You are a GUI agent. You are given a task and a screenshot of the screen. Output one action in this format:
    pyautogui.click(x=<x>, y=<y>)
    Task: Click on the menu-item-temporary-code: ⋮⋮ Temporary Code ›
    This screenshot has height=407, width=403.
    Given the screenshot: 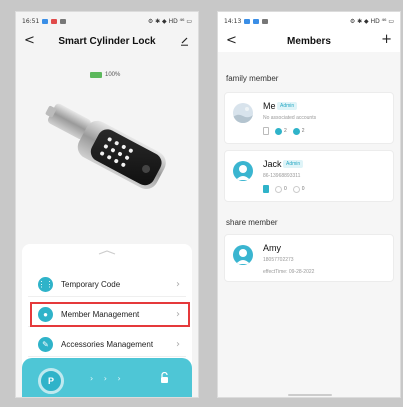 What is the action you would take?
    pyautogui.click(x=107, y=284)
    